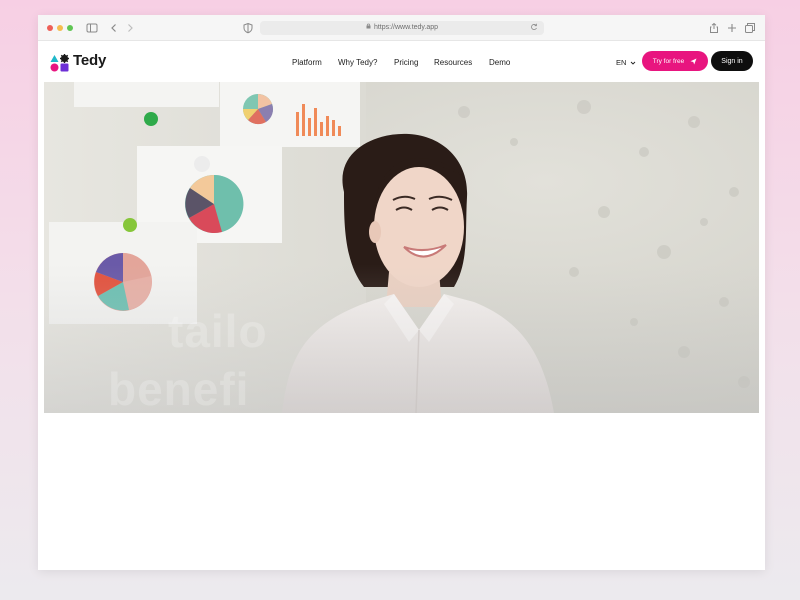 Image resolution: width=800 pixels, height=600 pixels. I want to click on browser-toolbar: https://www.tedy.app, so click(401, 28).